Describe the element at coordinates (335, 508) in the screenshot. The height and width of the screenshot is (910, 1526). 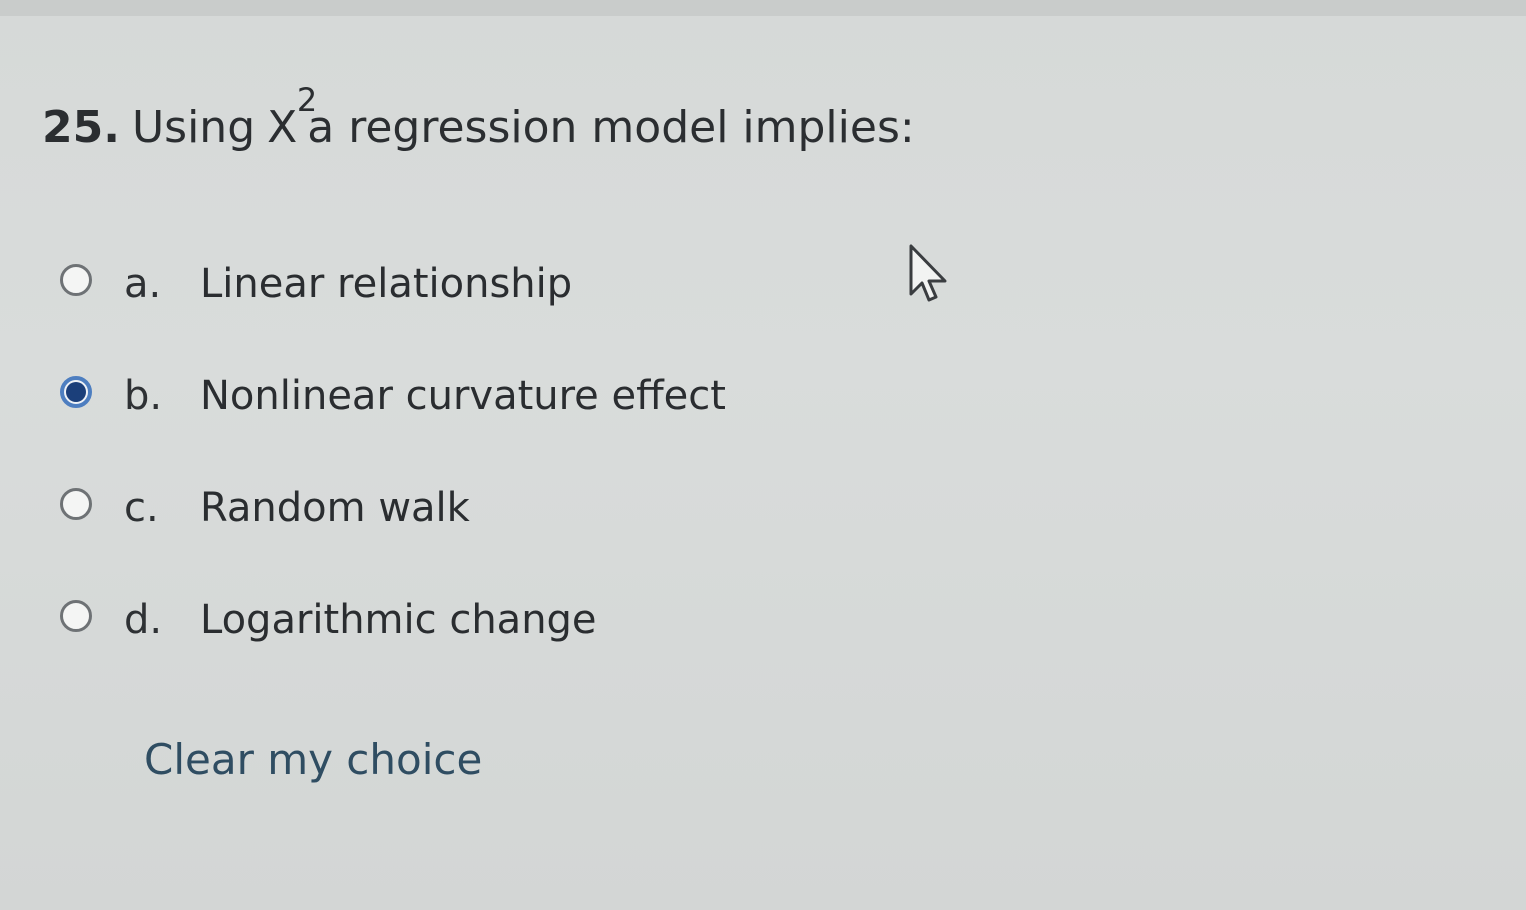
I see `option-label: Random walk` at that location.